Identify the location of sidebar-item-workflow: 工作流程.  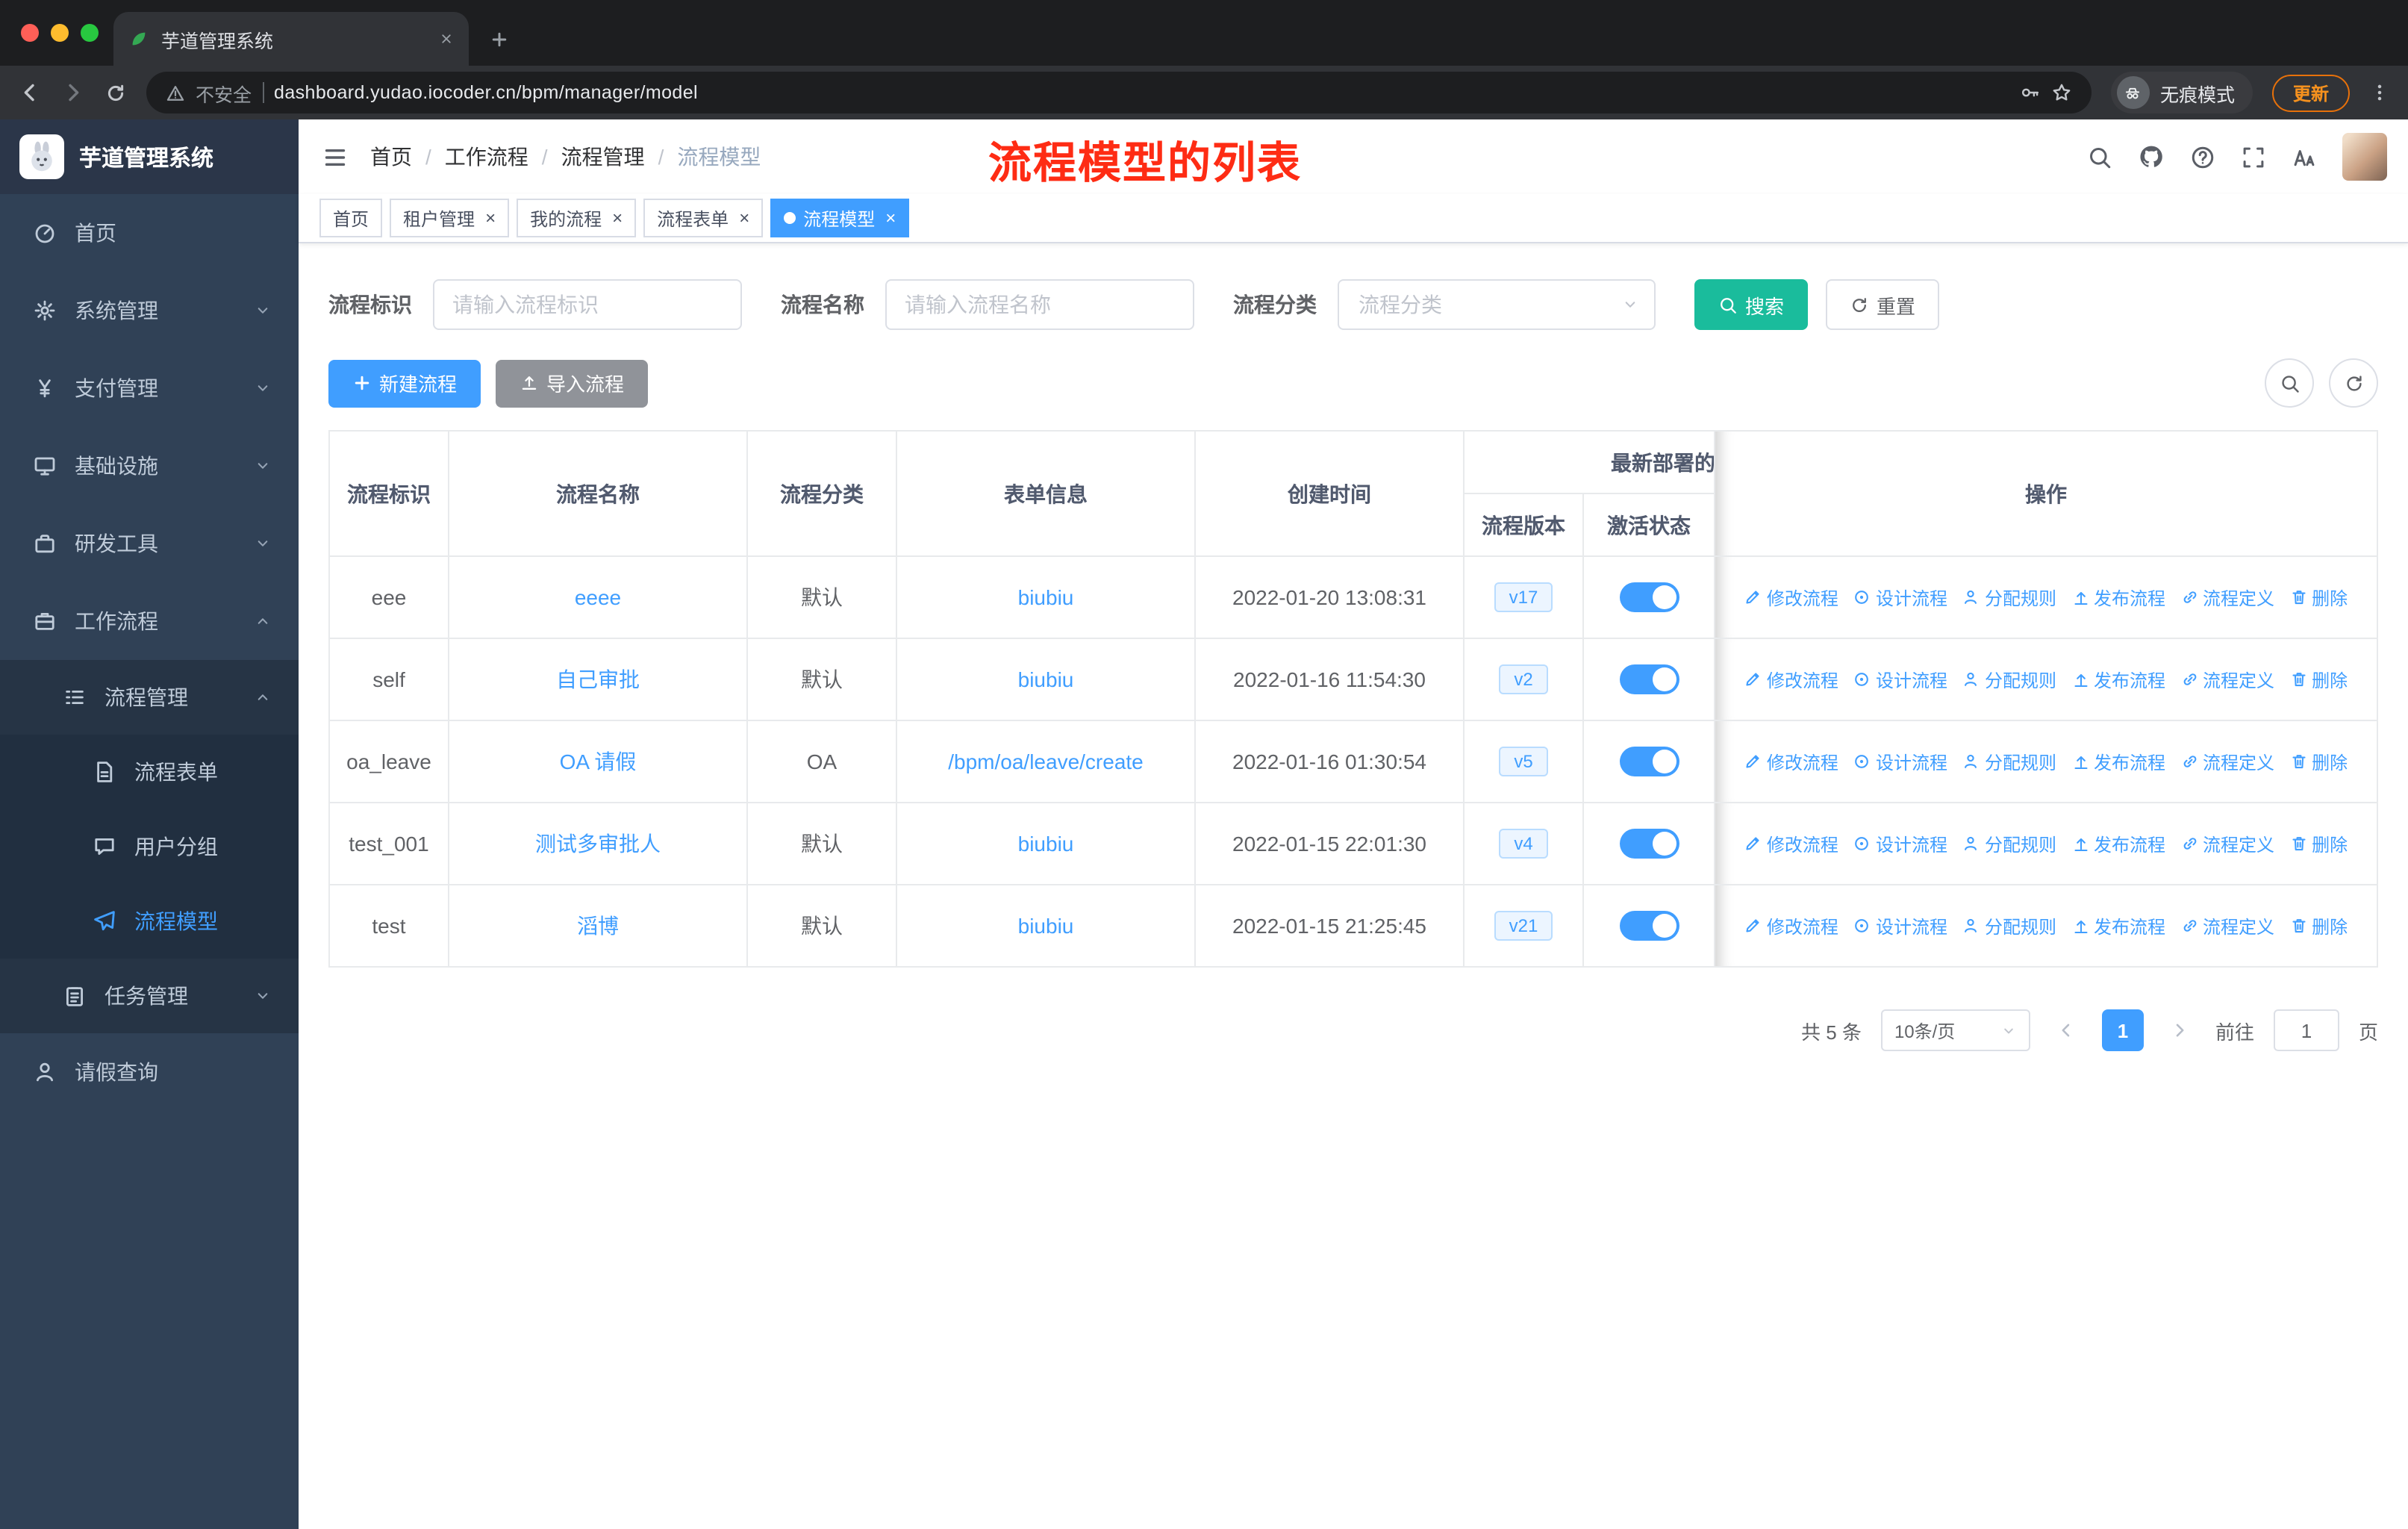
(149, 621).